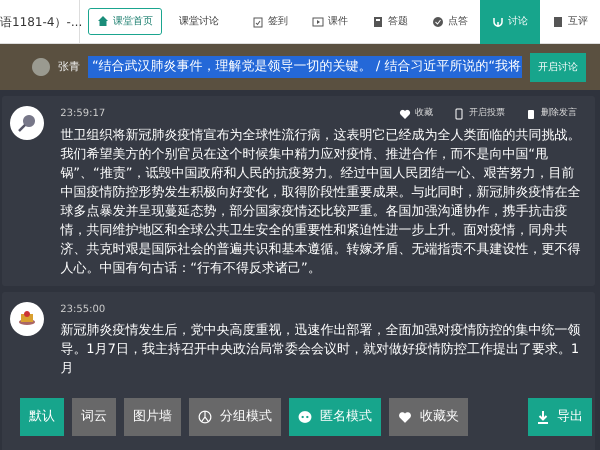 Image resolution: width=600 pixels, height=450 pixels. Describe the element at coordinates (42, 417) in the screenshot. I see `toolbar-button: 默认` at that location.